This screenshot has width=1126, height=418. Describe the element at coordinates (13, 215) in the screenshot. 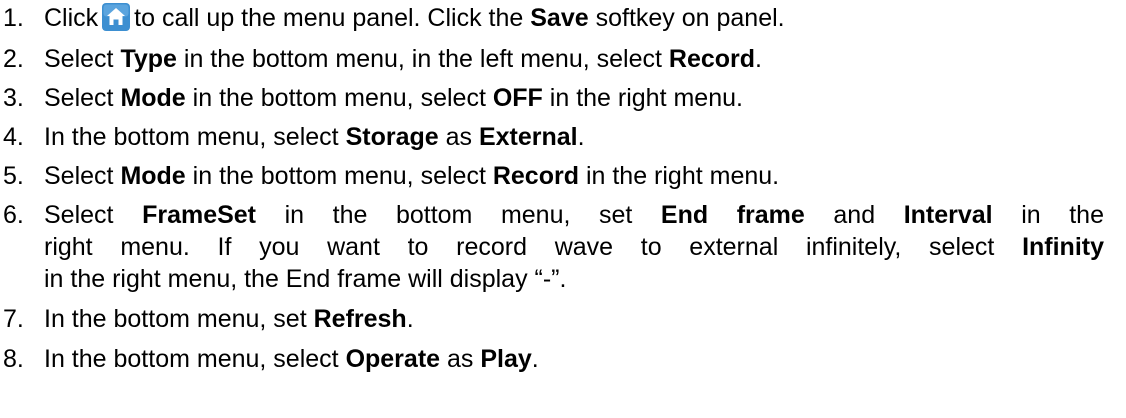

I see `step-number: 6.` at that location.